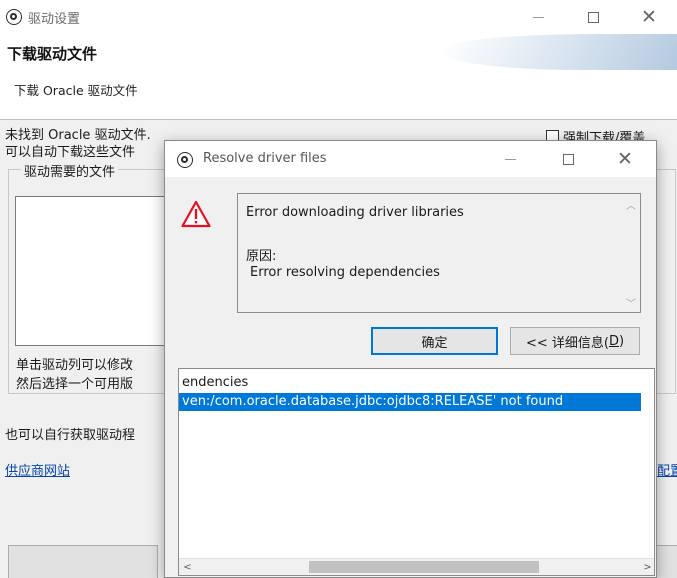 The width and height of the screenshot is (677, 578). I want to click on page-subtitle: 下载 Oracle 驱动文件, so click(76, 90).